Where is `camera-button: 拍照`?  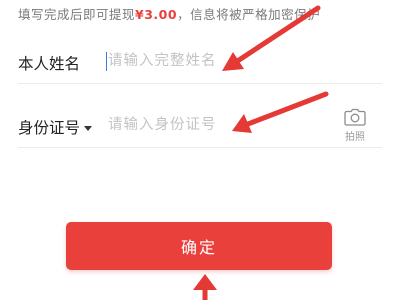 camera-button: 拍照 is located at coordinates (355, 125).